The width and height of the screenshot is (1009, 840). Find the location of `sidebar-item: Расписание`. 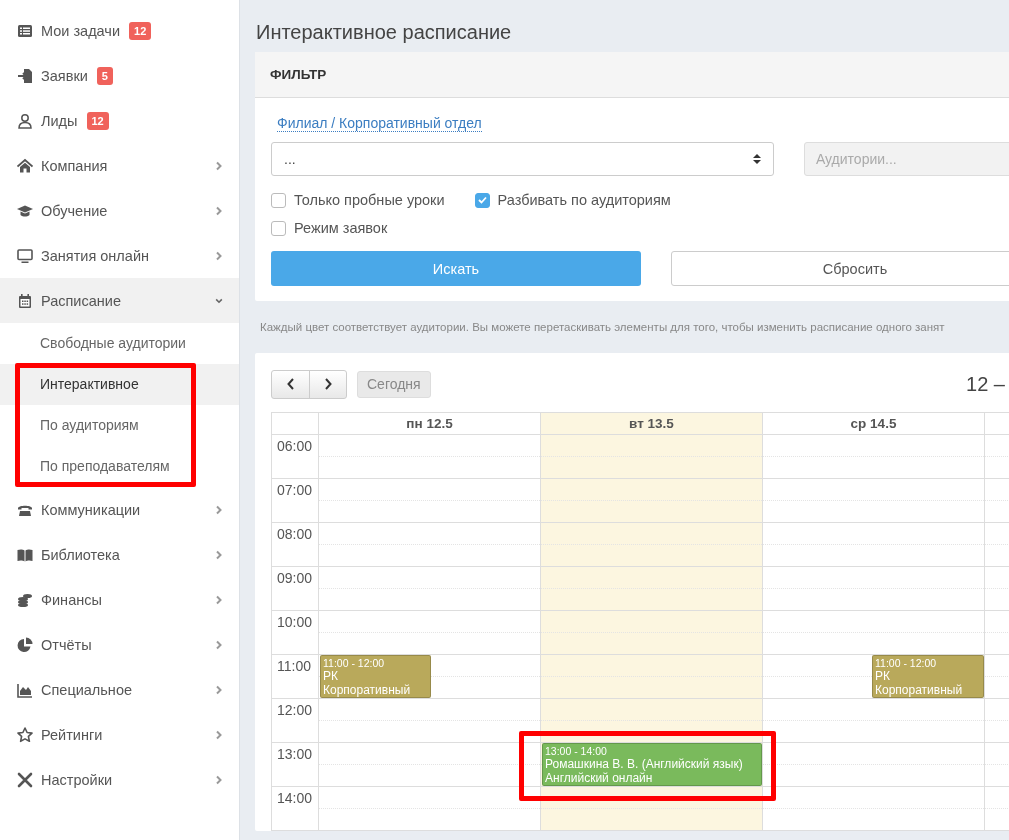

sidebar-item: Расписание is located at coordinates (119, 300).